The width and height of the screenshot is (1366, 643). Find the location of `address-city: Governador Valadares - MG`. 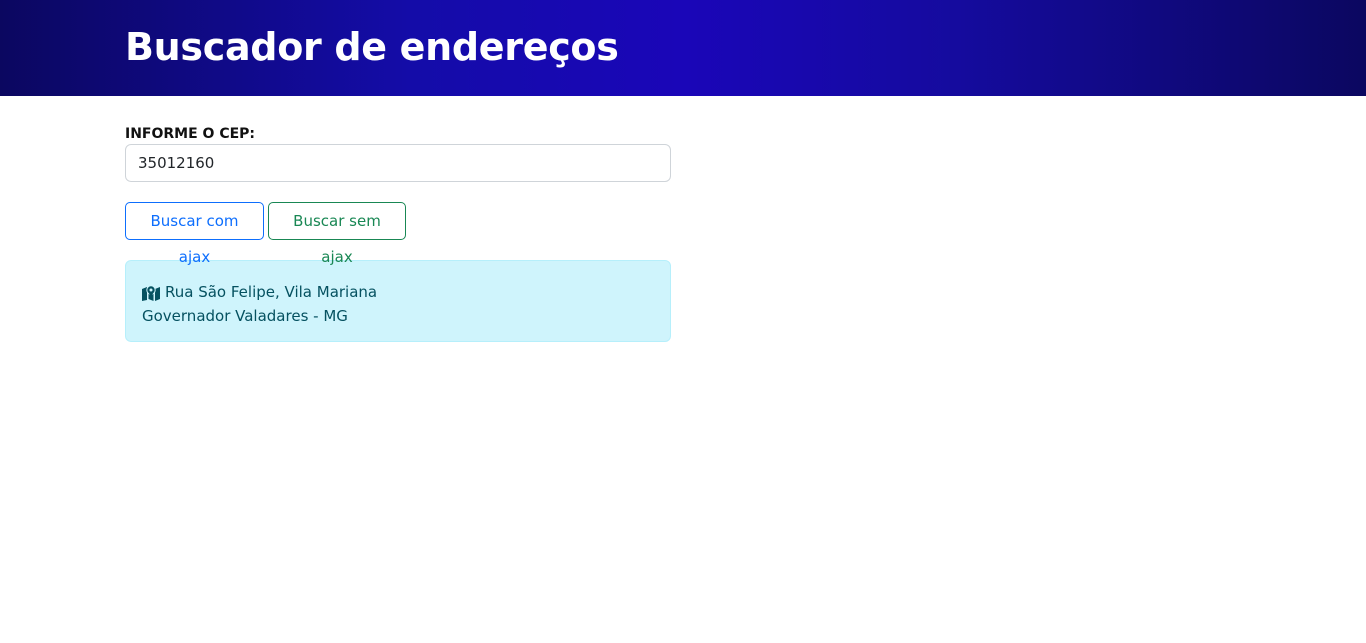

address-city: Governador Valadares - MG is located at coordinates (245, 316).